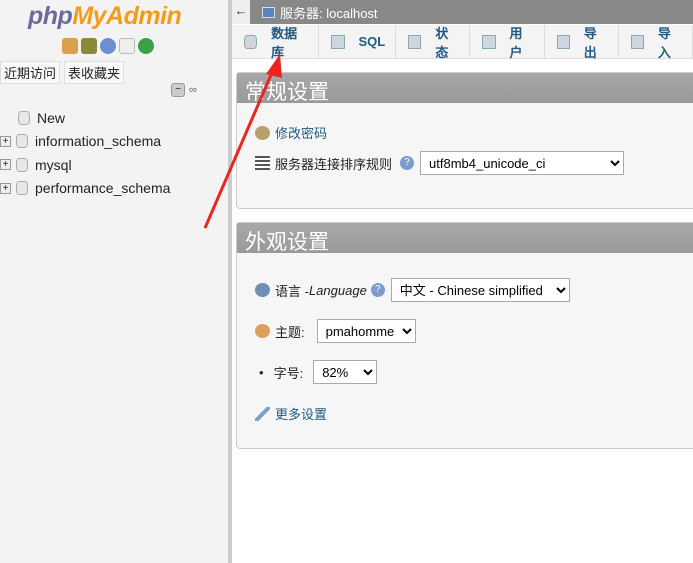  What do you see at coordinates (105, 16) in the screenshot?
I see `phpmyadmin-logo: phpMyAdmin` at bounding box center [105, 16].